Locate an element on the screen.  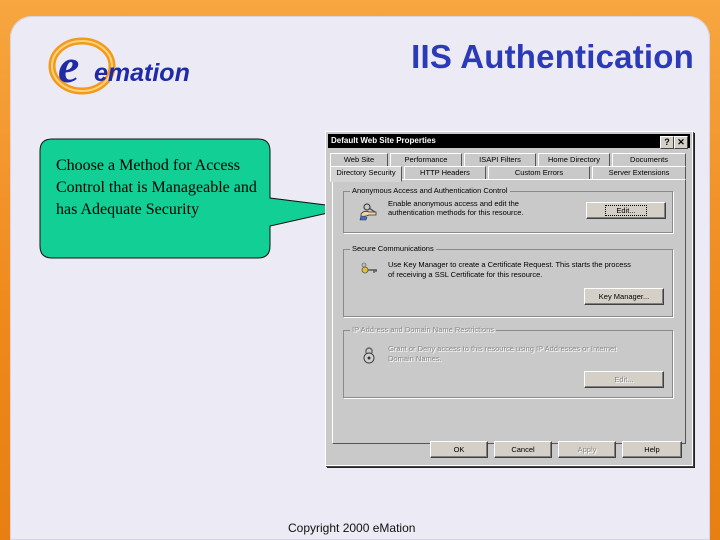
help-title-button: ? is located at coordinates (667, 142).